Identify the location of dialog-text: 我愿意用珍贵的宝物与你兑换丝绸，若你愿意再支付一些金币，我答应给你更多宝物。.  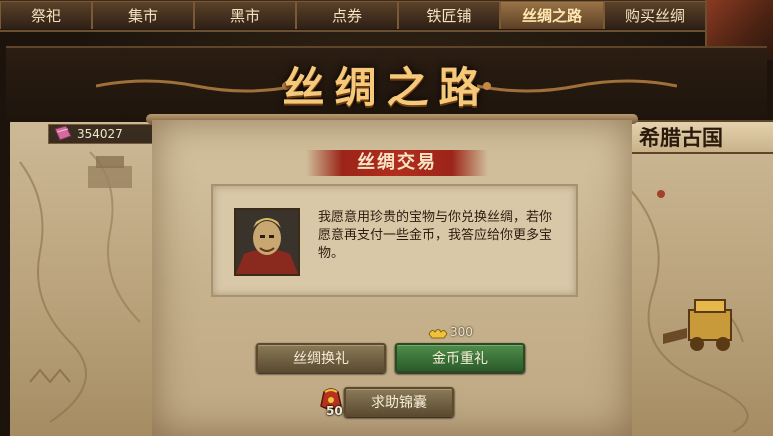
(435, 235).